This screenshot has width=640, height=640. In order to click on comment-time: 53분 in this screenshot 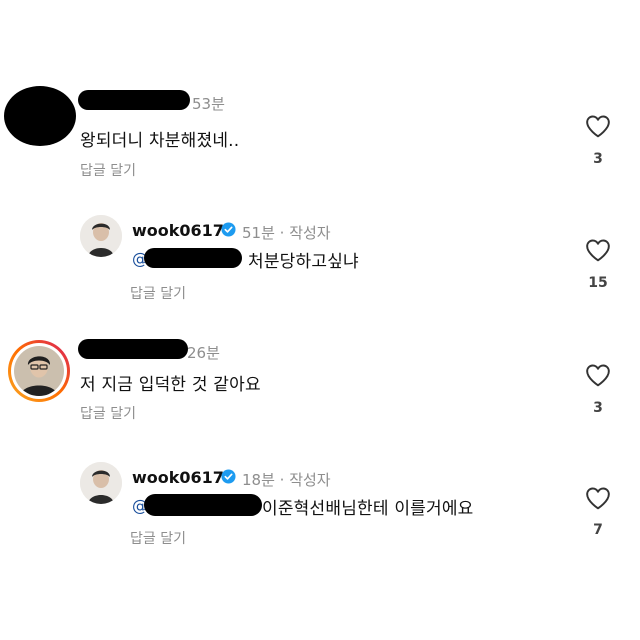, I will do `click(208, 104)`.